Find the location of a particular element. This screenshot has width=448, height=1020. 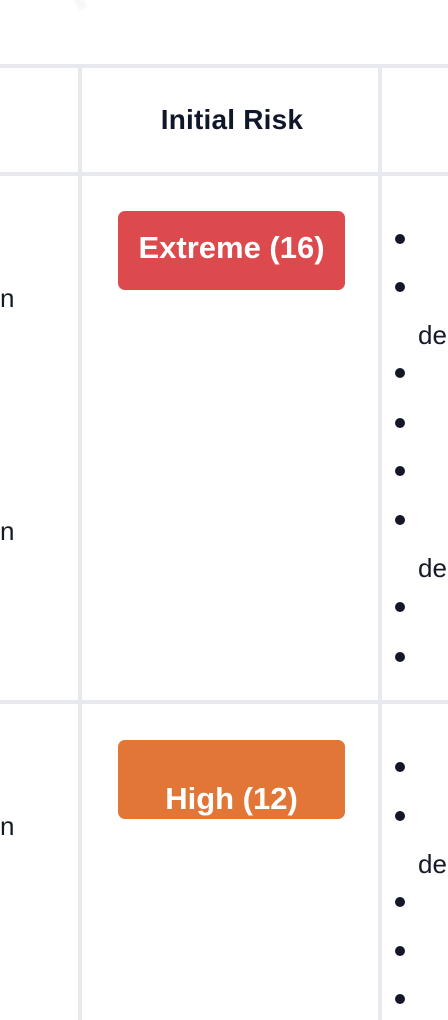

column-header-label: Initial Risk is located at coordinates (232, 119).